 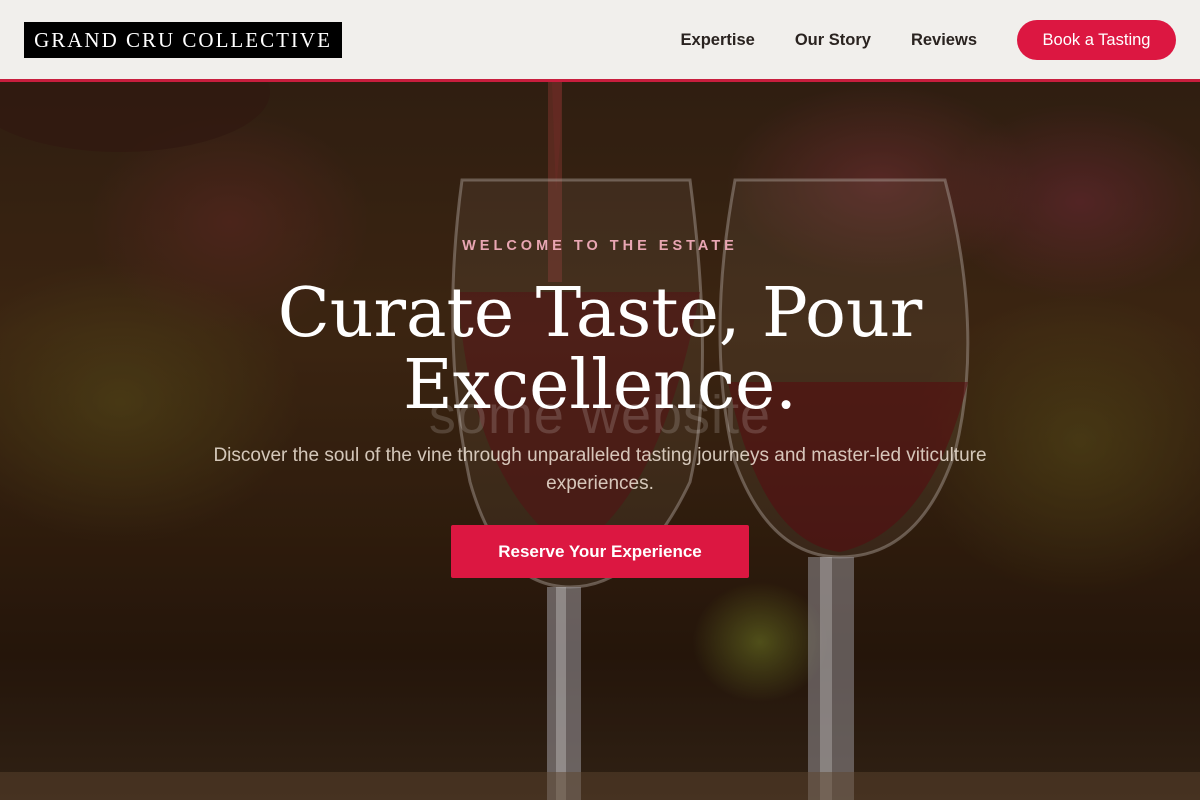 What do you see at coordinates (718, 40) in the screenshot?
I see `nav-link-expertise: Expertise` at bounding box center [718, 40].